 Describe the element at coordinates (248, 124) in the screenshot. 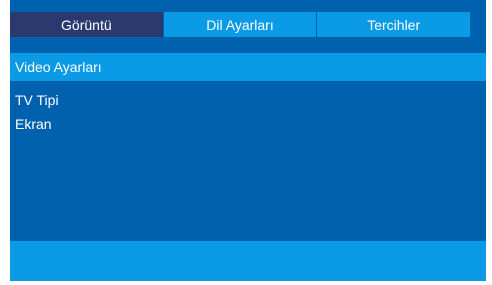

I see `menu-item-ekran: Ekran` at that location.